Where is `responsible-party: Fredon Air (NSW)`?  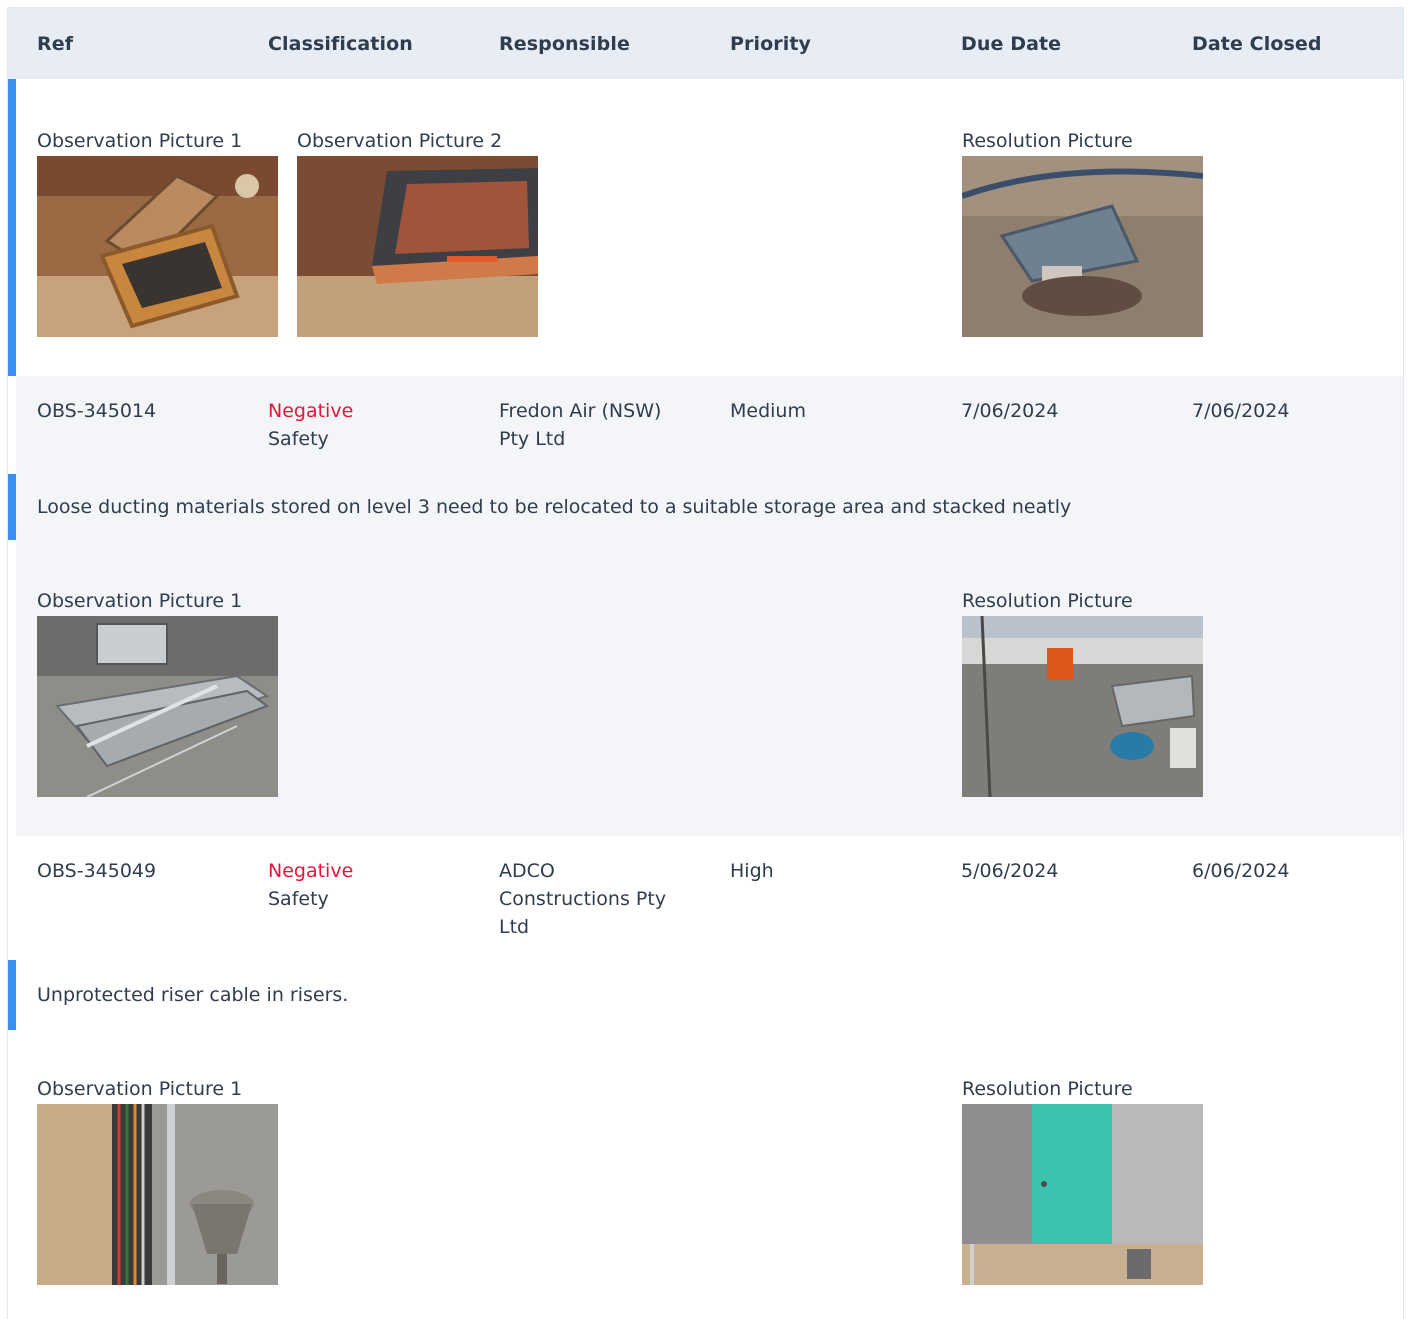
responsible-party: Fredon Air (NSW) is located at coordinates (580, 411).